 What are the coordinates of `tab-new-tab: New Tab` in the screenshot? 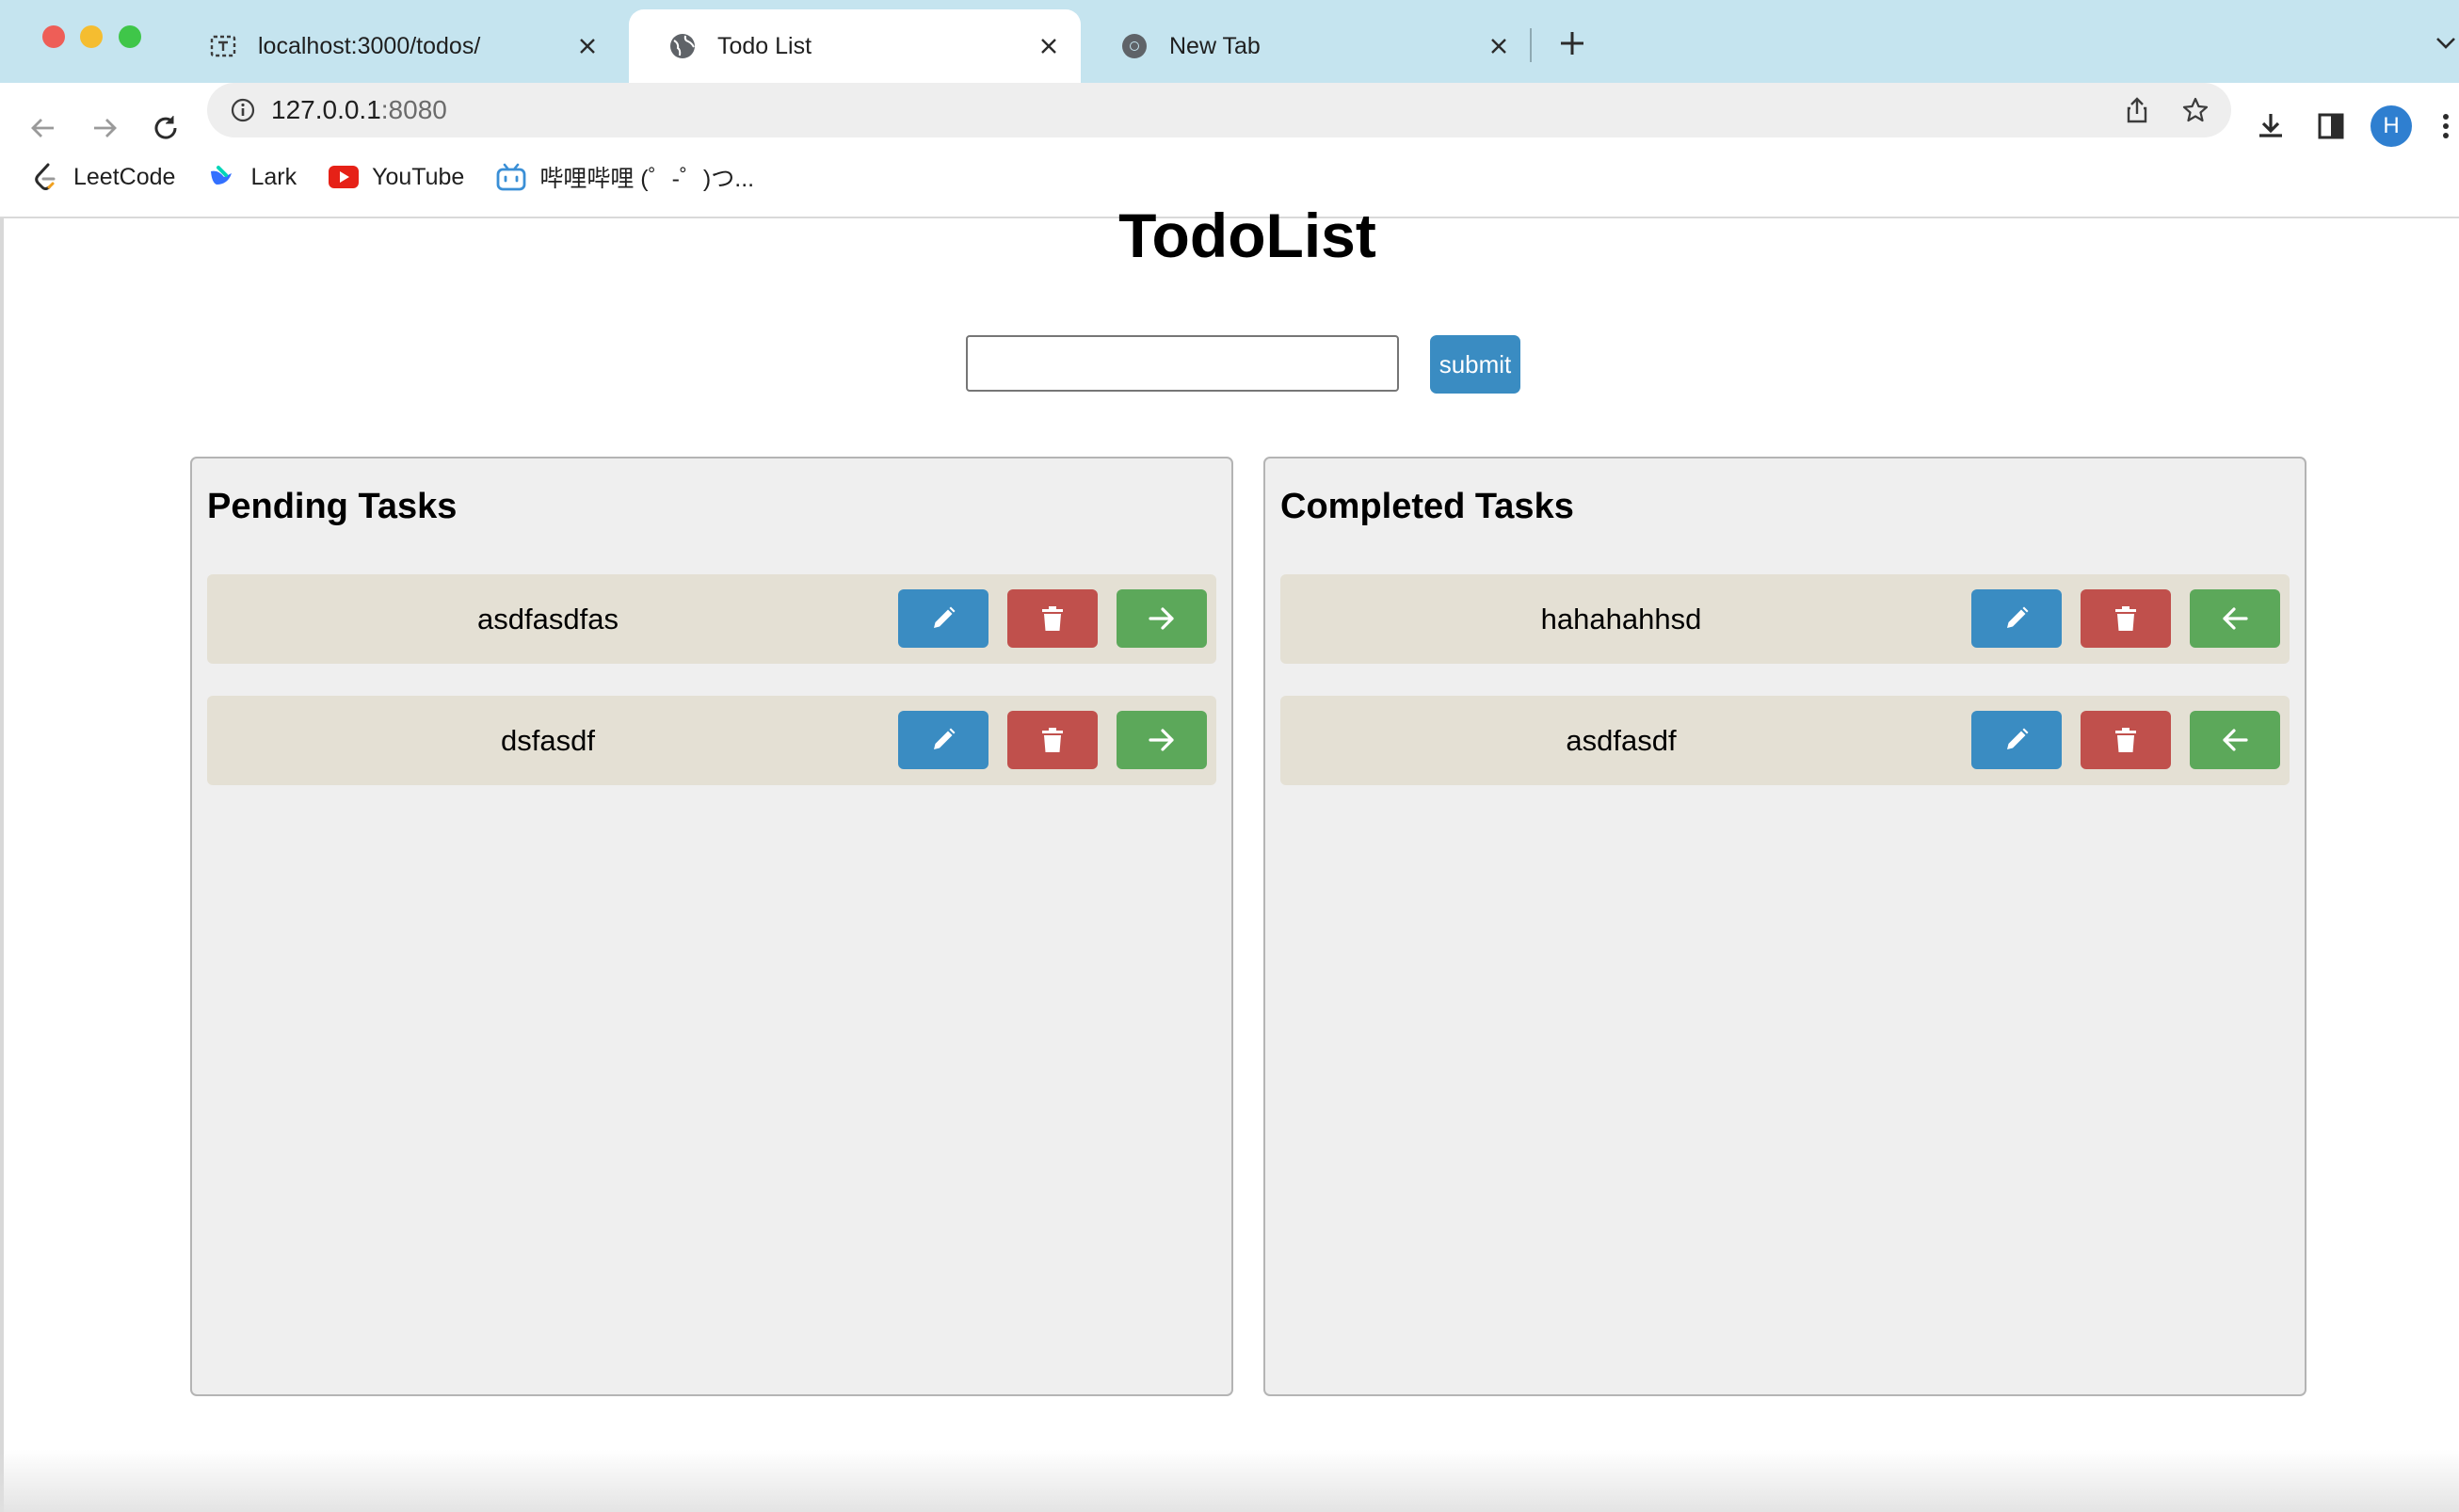 It's located at (1306, 46).